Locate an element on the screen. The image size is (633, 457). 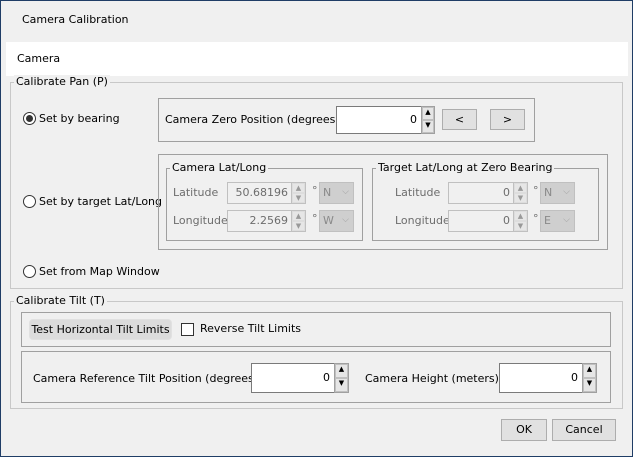
camera-latlong-legend: Camera Lat/Long is located at coordinates (219, 167).